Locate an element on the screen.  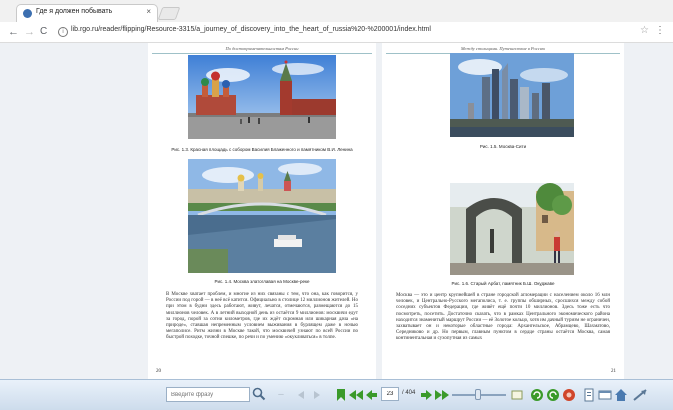
page-number: 21 is located at coordinates (613, 371).